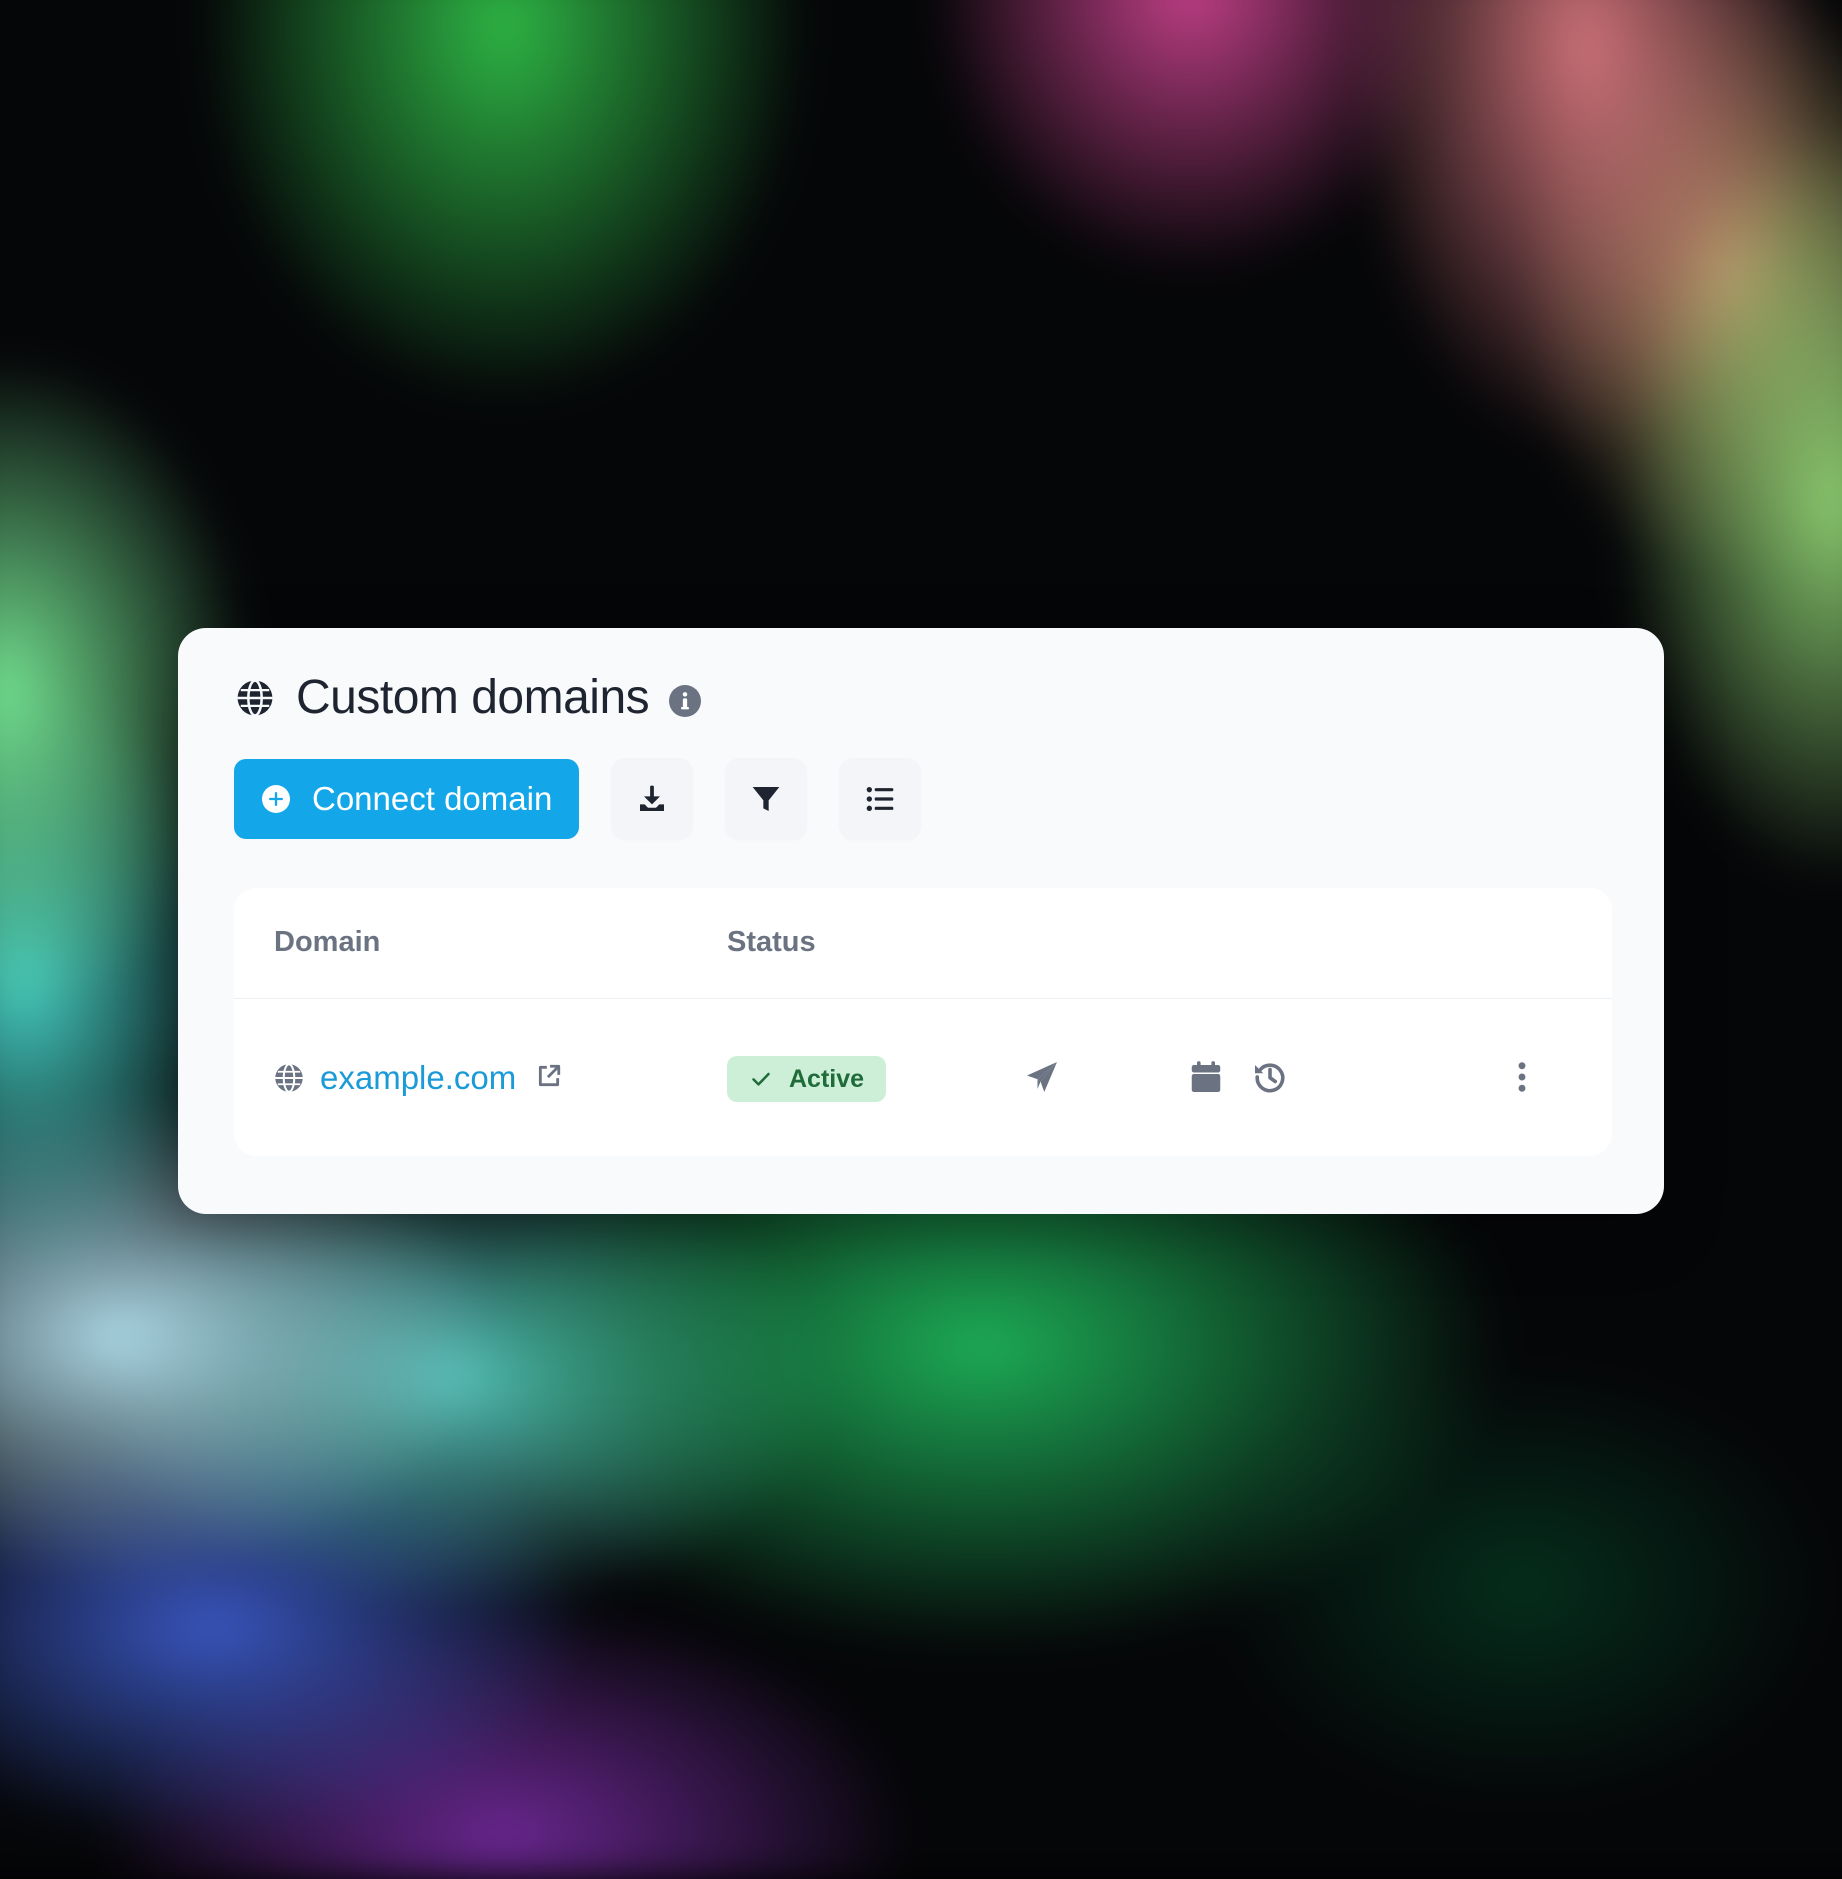 Image resolution: width=1842 pixels, height=1879 pixels. Describe the element at coordinates (761, 1079) in the screenshot. I see `check-icon` at that location.